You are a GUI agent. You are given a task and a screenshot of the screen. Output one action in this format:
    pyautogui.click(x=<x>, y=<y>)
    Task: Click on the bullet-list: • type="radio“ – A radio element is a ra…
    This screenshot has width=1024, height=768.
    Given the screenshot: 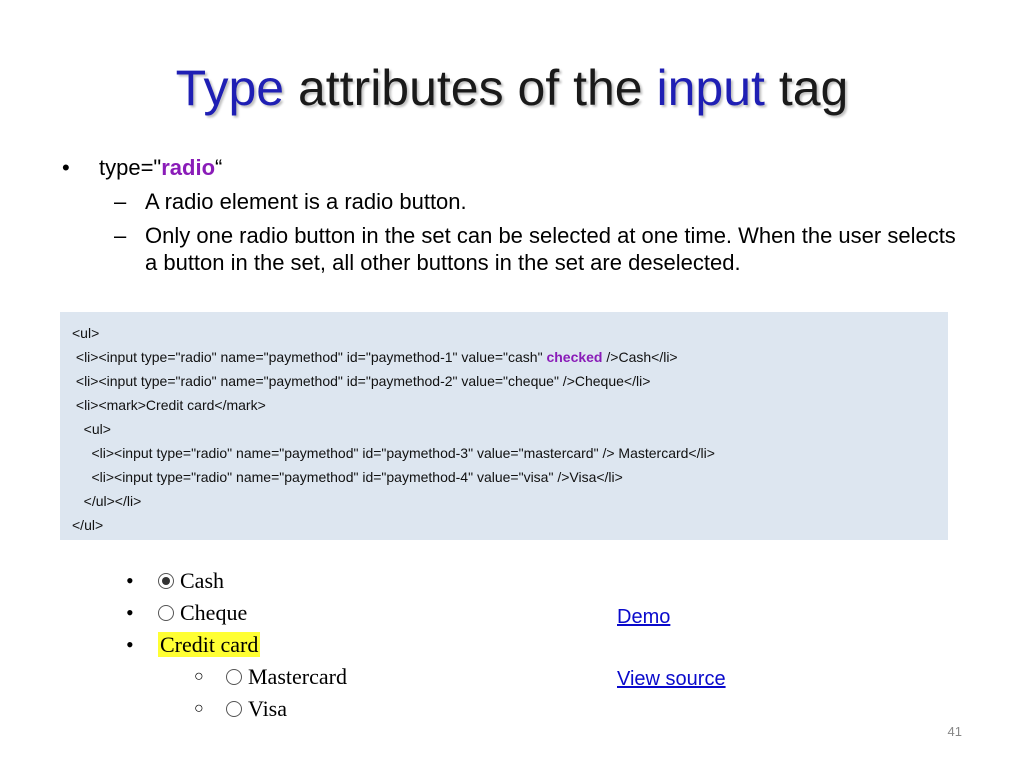 What is the action you would take?
    pyautogui.click(x=512, y=215)
    